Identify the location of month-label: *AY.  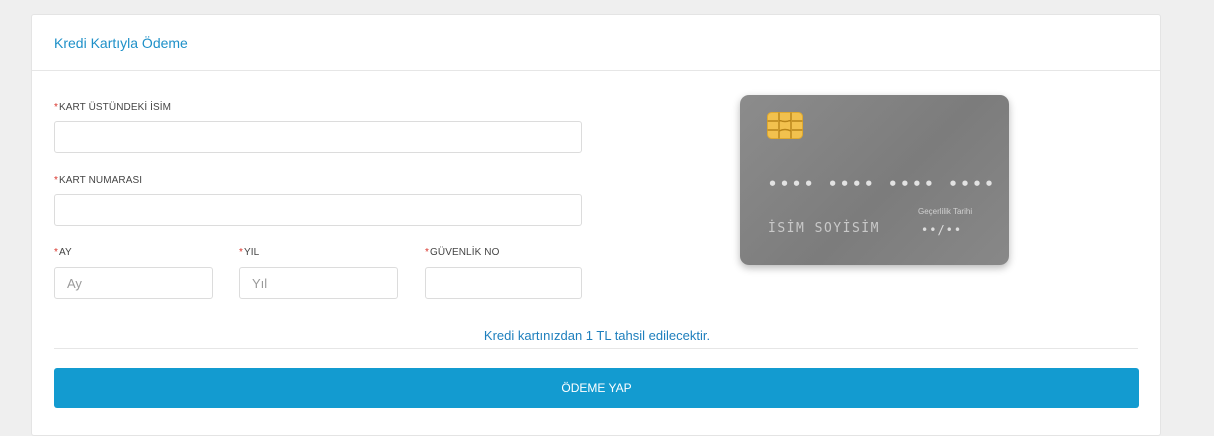
(63, 252).